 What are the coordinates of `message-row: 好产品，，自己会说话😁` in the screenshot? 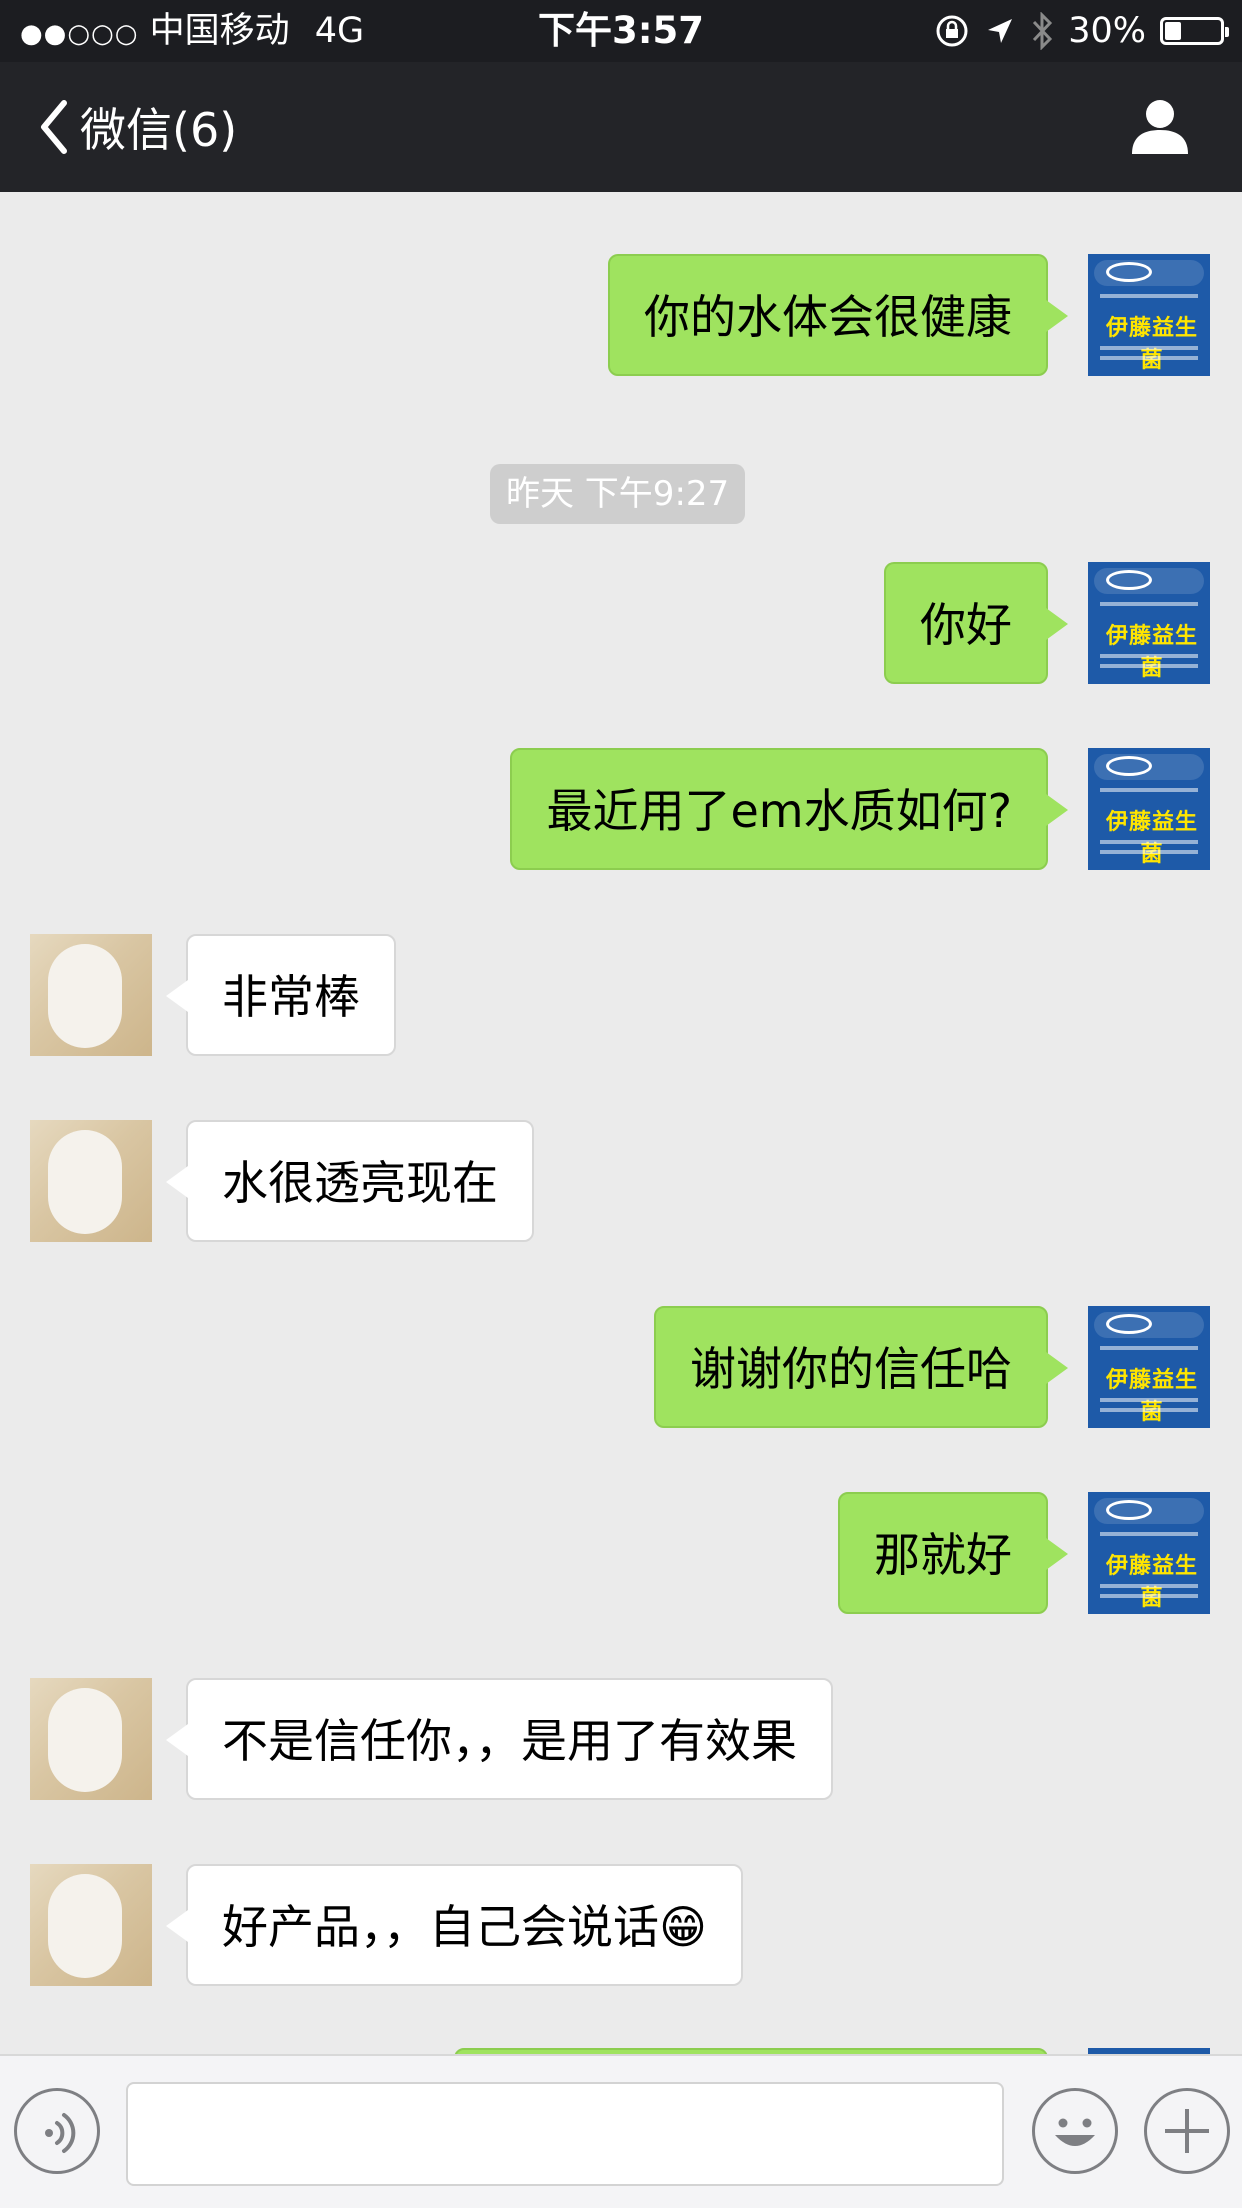 It's located at (621, 1925).